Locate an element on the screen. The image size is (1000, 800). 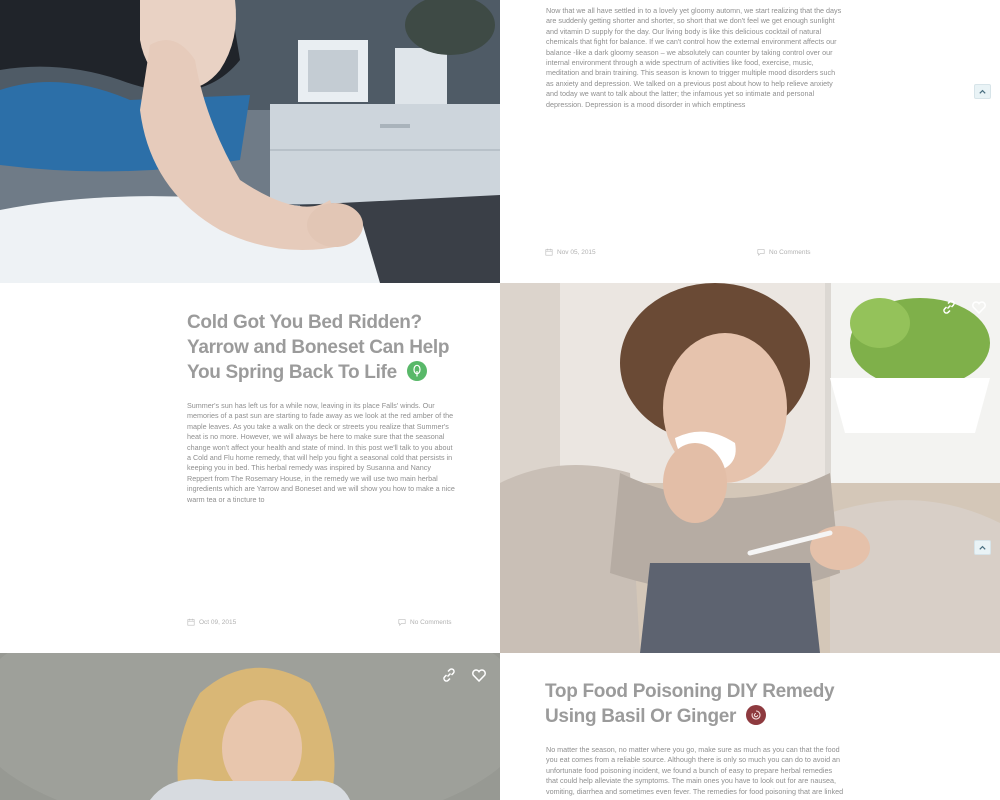
swirl-icon is located at coordinates (756, 715).